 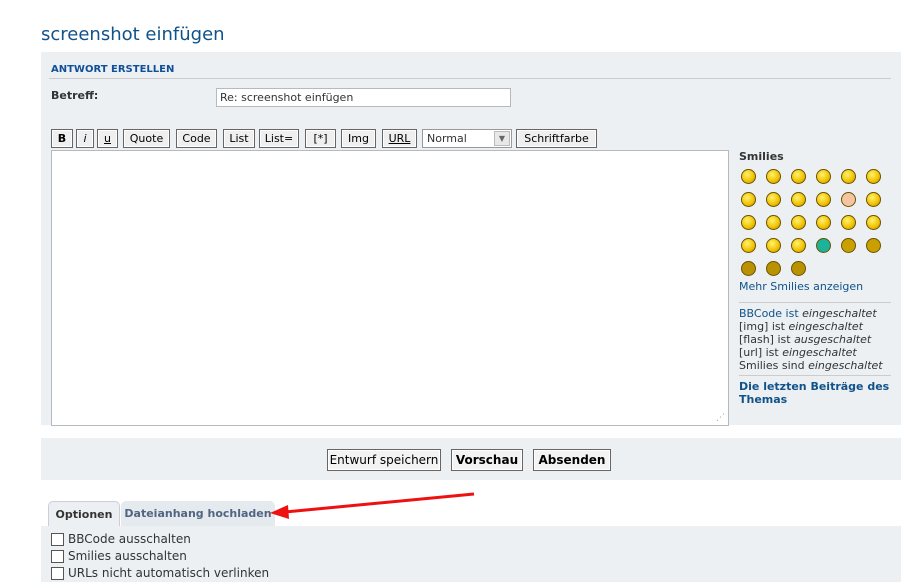 I want to click on smilies-grid, so click(x=816, y=222).